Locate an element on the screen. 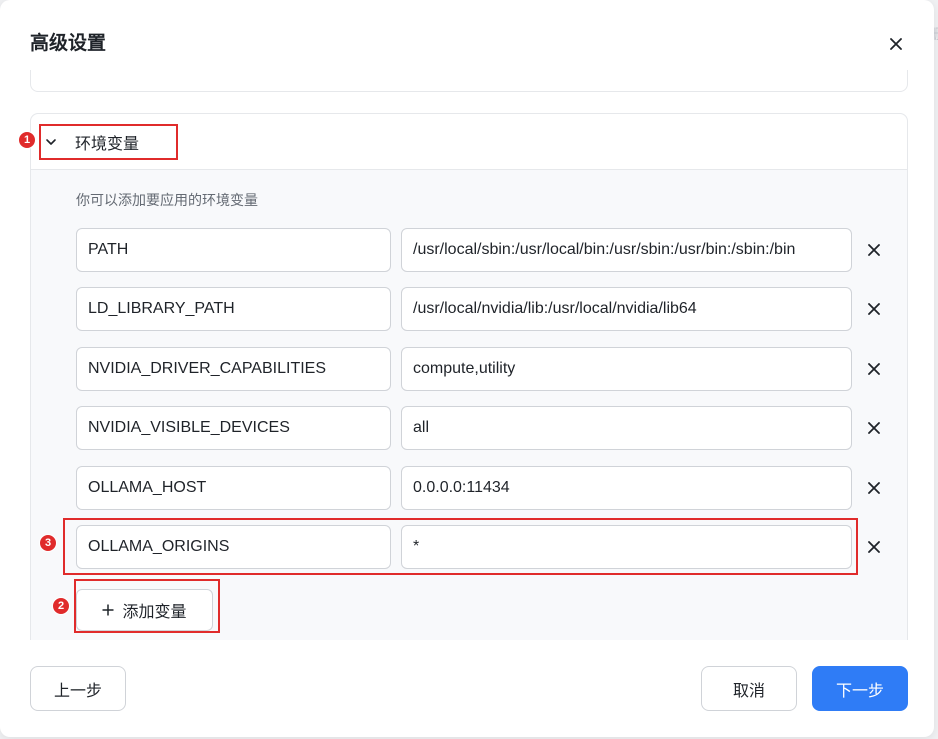  env-value-input: all is located at coordinates (626, 428).